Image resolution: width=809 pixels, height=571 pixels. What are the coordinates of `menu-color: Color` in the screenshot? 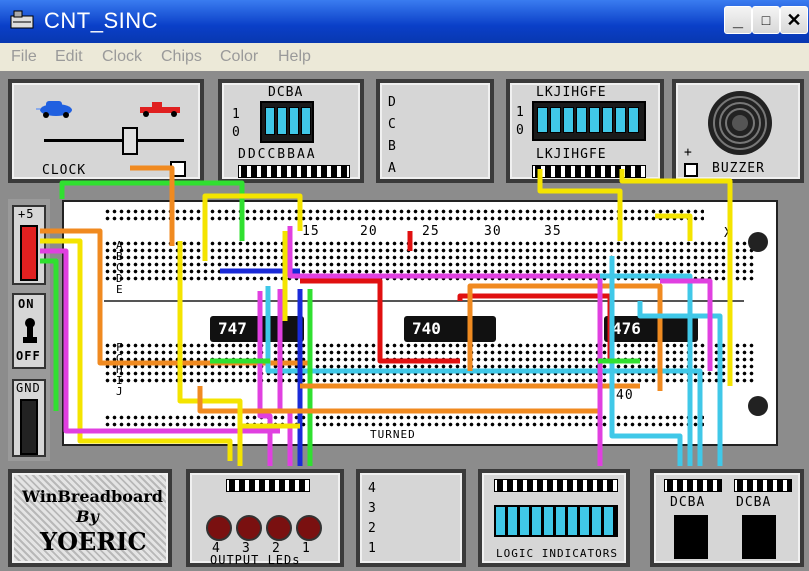 It's located at (239, 57).